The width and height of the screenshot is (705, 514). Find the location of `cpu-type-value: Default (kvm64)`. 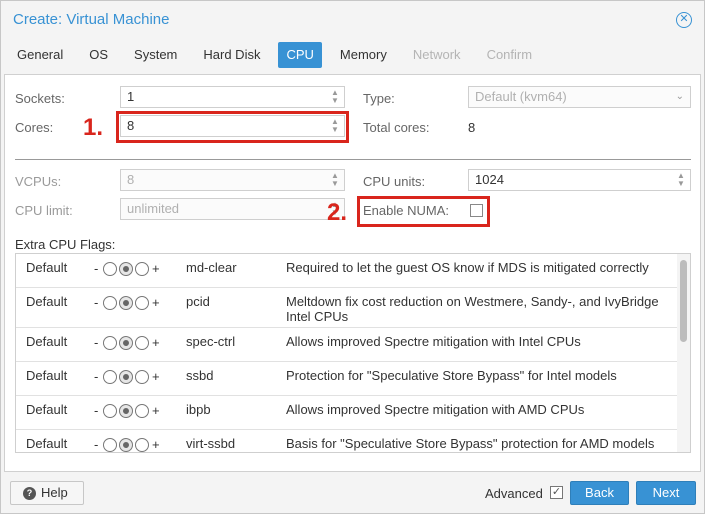

cpu-type-value: Default (kvm64) is located at coordinates (521, 96).